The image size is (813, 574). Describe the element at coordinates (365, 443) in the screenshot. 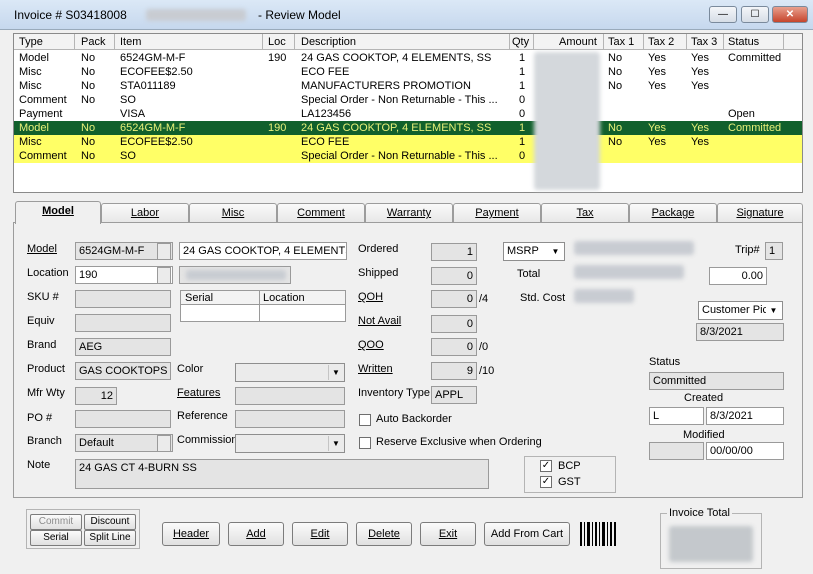

I see `reserve-exclusive-checkbox` at that location.